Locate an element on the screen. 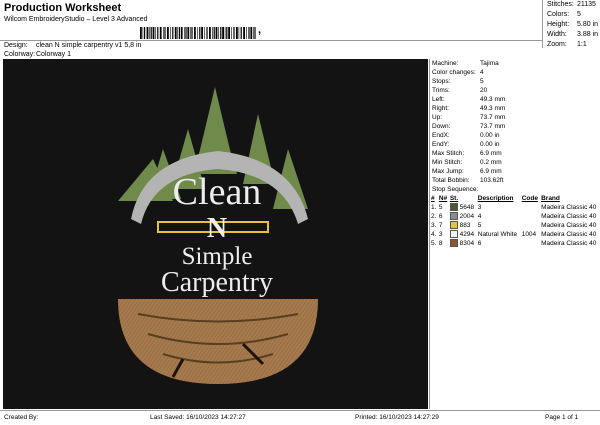  info-label: Trims: is located at coordinates (441, 90).